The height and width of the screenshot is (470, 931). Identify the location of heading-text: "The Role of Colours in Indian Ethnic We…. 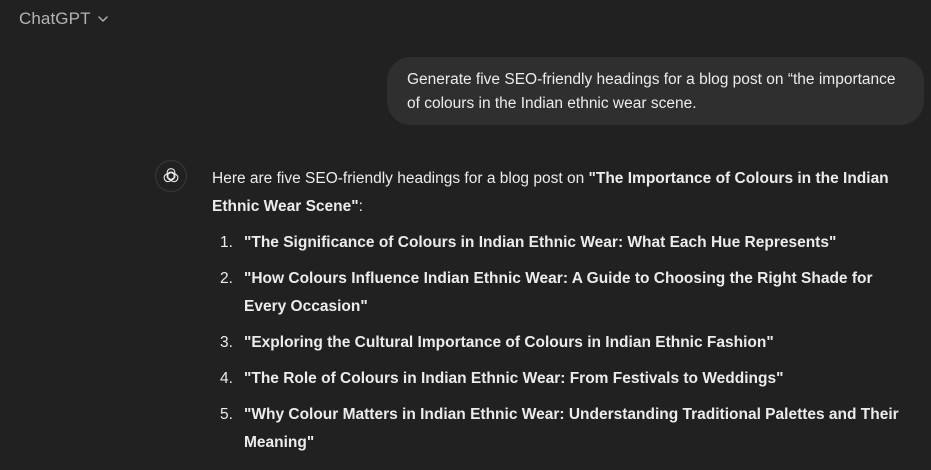
(514, 378).